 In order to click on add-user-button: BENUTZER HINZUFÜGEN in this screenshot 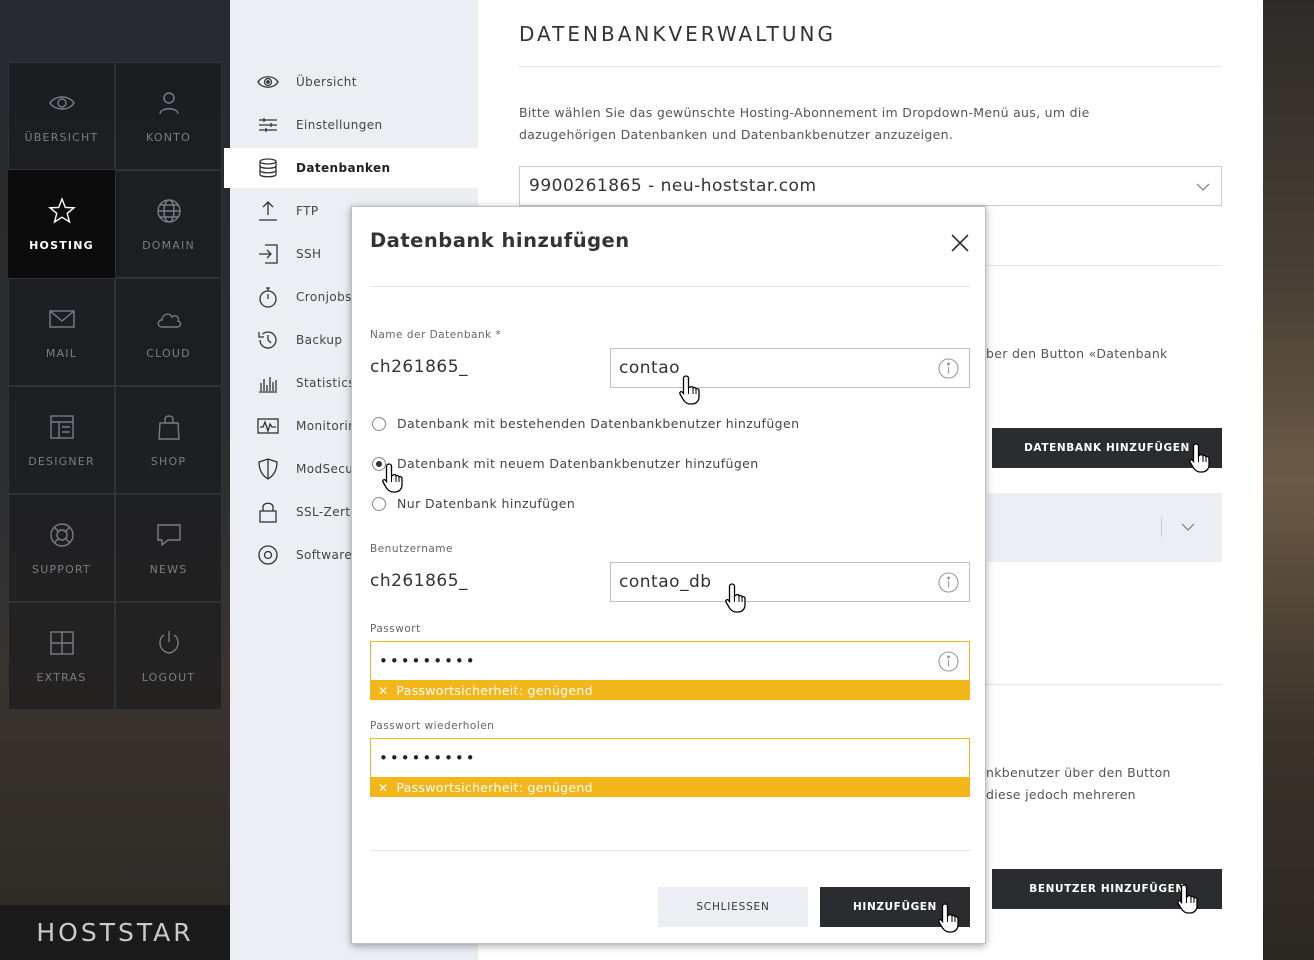, I will do `click(1107, 889)`.